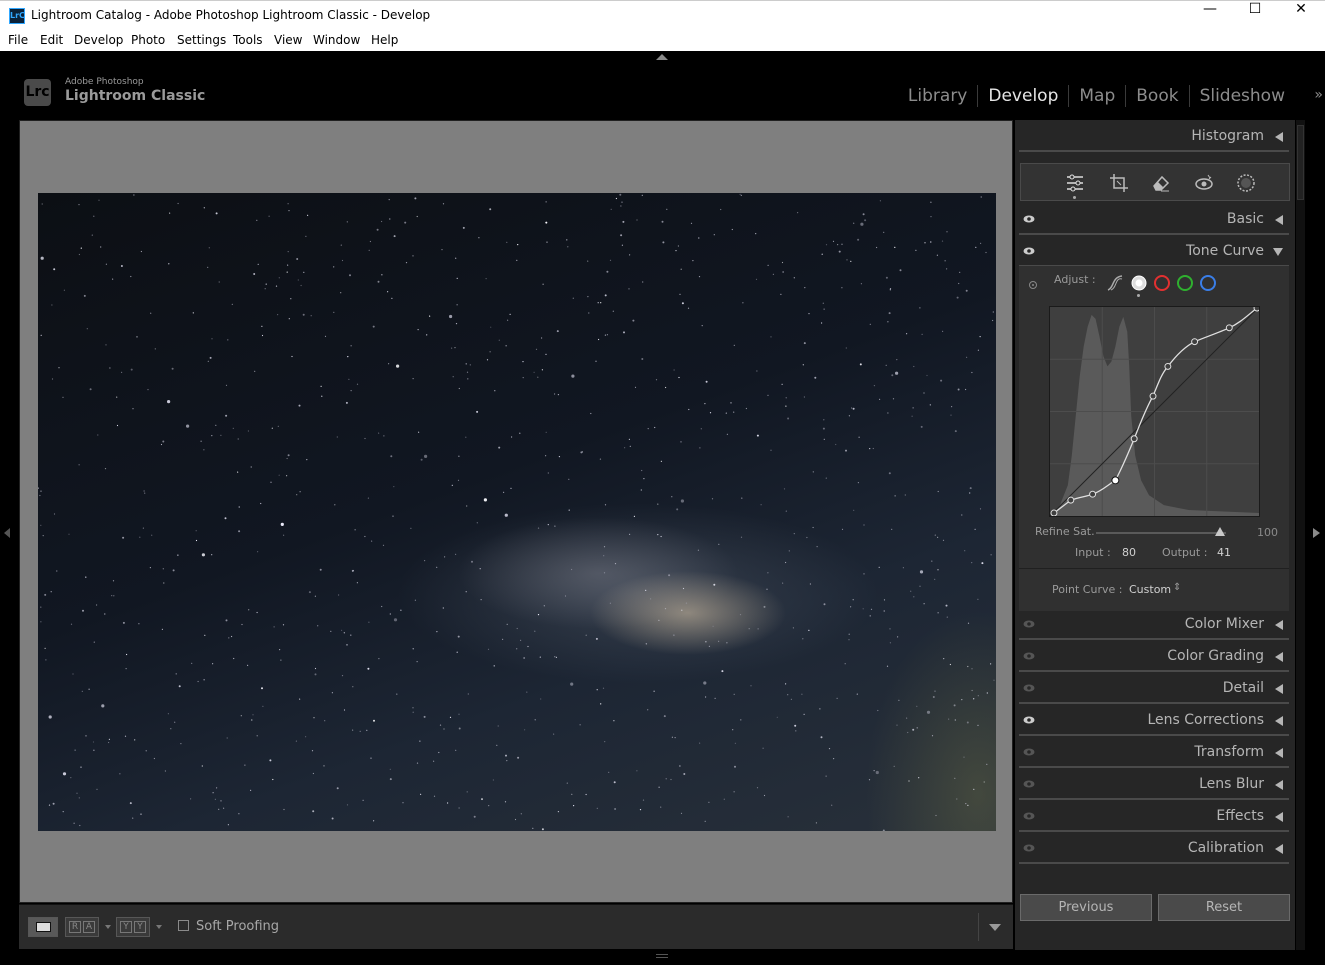  What do you see at coordinates (1300, 535) in the screenshot?
I see `right-panel-scrollbar` at bounding box center [1300, 535].